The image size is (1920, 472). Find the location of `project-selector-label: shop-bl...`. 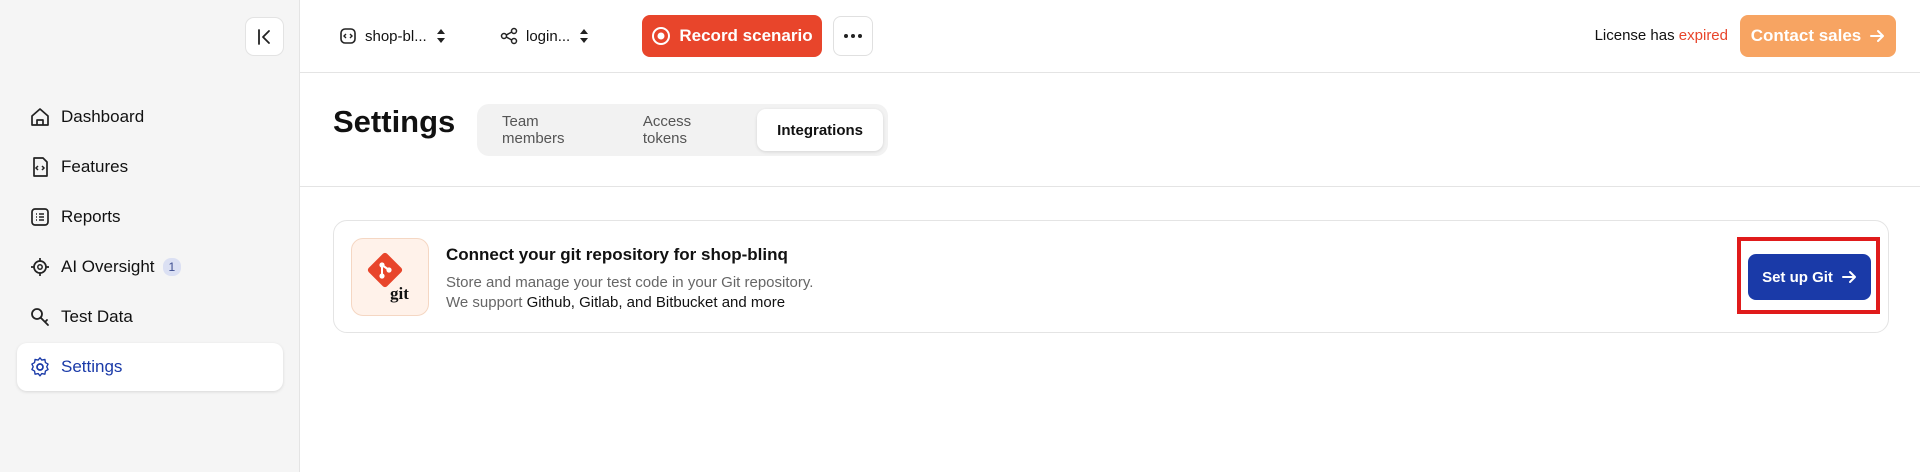

project-selector-label: shop-bl... is located at coordinates (396, 36).